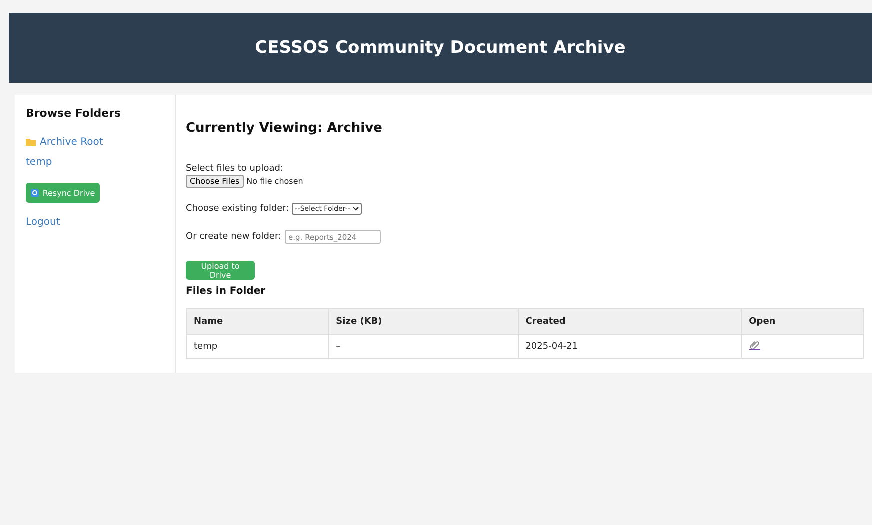  What do you see at coordinates (552, 347) in the screenshot?
I see `table-cell: 2025-04-21` at bounding box center [552, 347].